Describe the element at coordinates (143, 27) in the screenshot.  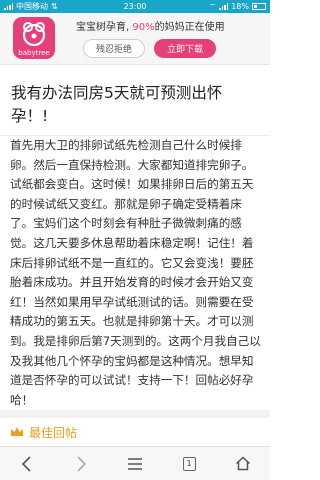
I see `promo-percent: 90%` at that location.